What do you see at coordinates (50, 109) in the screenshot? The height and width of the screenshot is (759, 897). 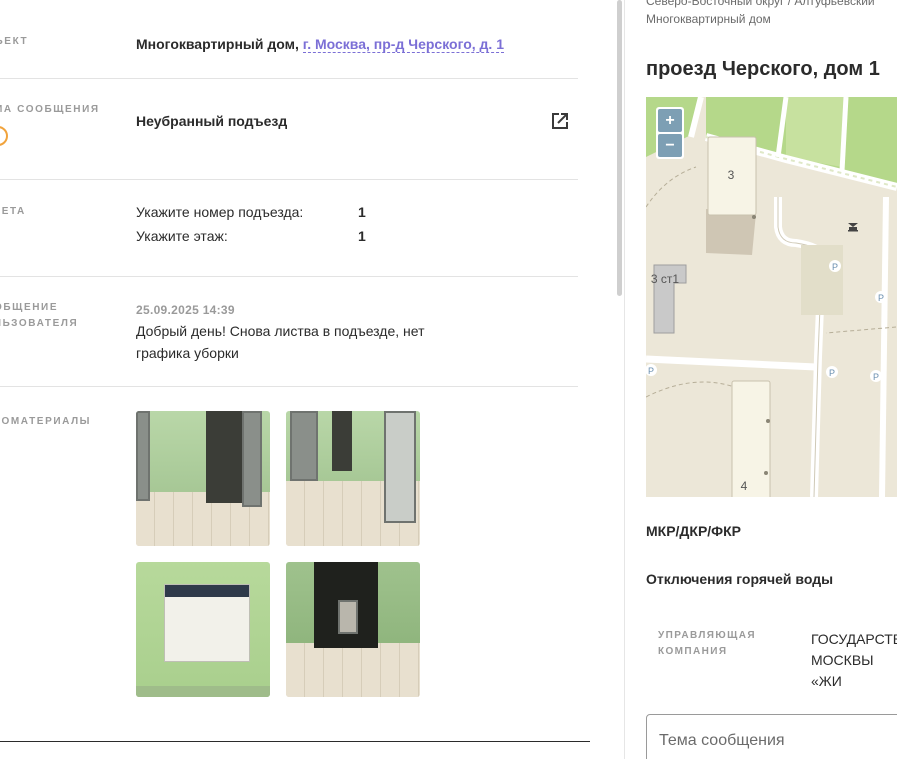 I see `topic-label: МА СООБЩЕНИЯ` at bounding box center [50, 109].